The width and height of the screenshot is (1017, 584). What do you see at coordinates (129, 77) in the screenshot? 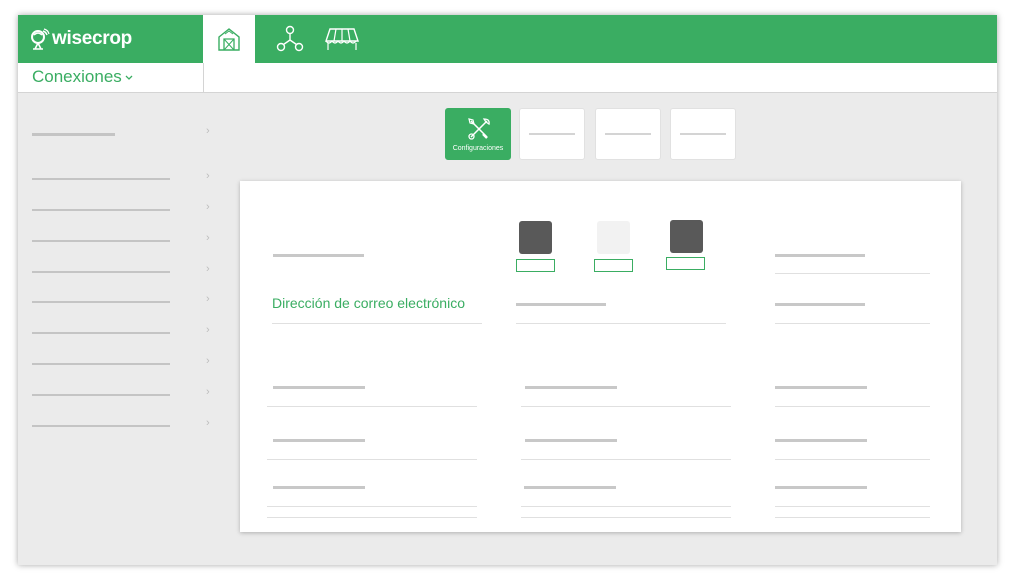
I see `chevron-down-icon` at bounding box center [129, 77].